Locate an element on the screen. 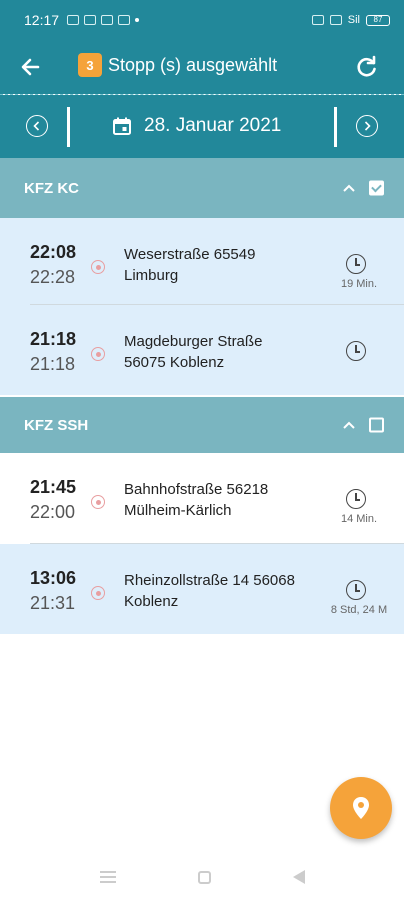 The image size is (404, 900). map-location-fab is located at coordinates (361, 808).